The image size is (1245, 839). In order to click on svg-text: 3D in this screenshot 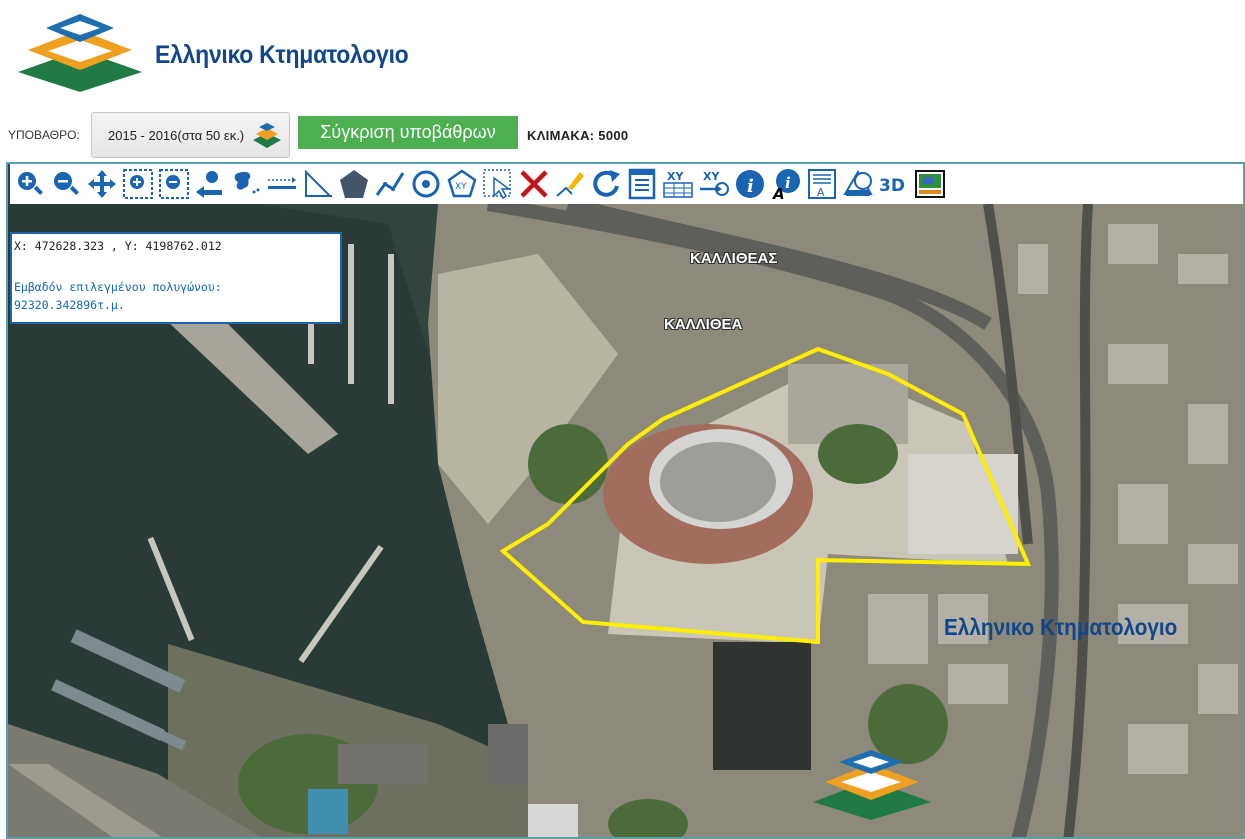, I will do `click(892, 186)`.